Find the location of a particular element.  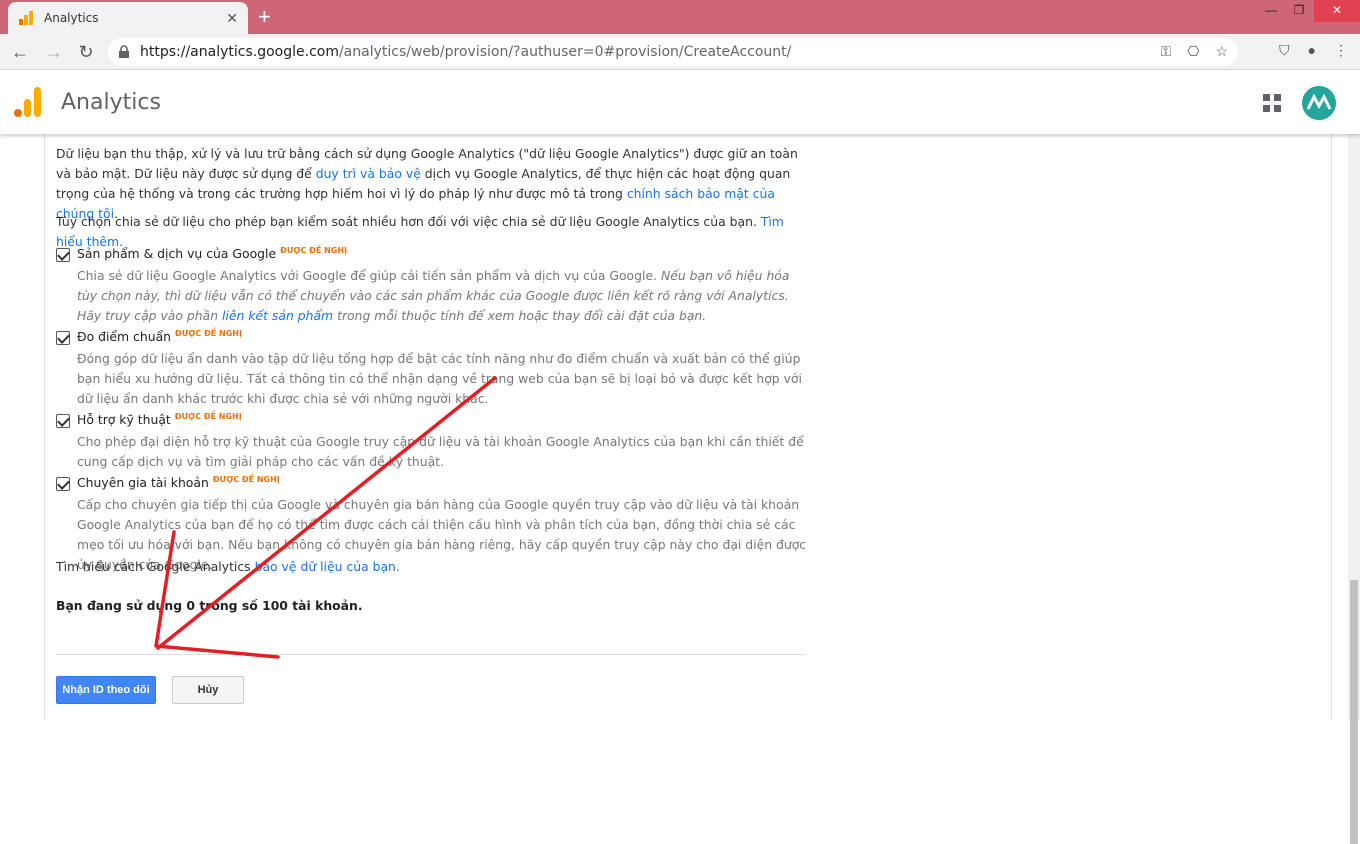

new-tab-icon: + is located at coordinates (264, 17).